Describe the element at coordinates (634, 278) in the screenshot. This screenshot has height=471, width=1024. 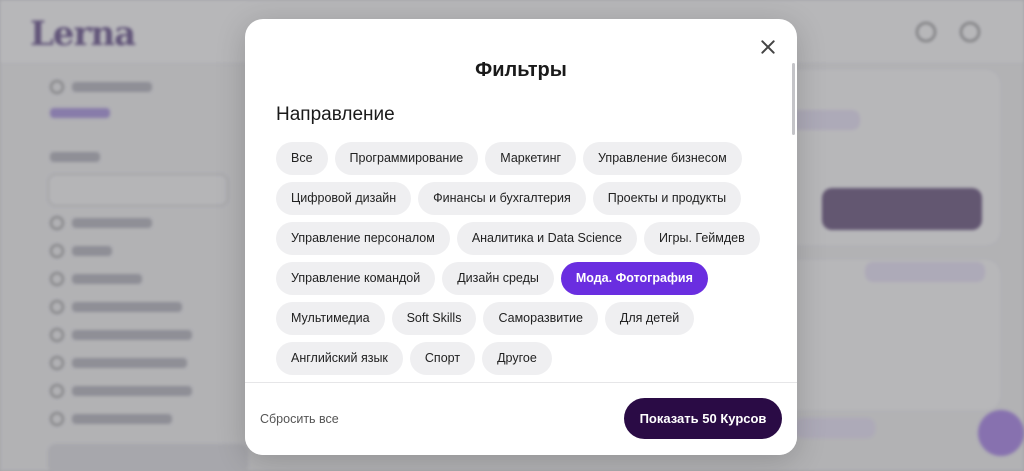
I see `filter-chip: Мода. Фотография` at that location.